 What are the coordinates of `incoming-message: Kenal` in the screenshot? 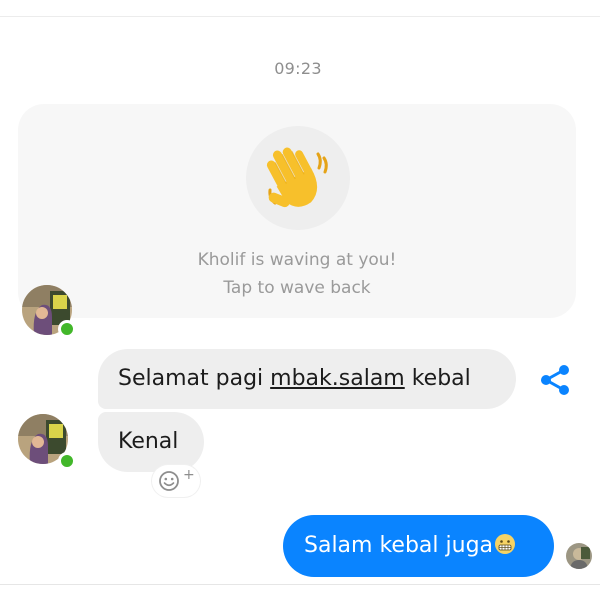 It's located at (151, 442).